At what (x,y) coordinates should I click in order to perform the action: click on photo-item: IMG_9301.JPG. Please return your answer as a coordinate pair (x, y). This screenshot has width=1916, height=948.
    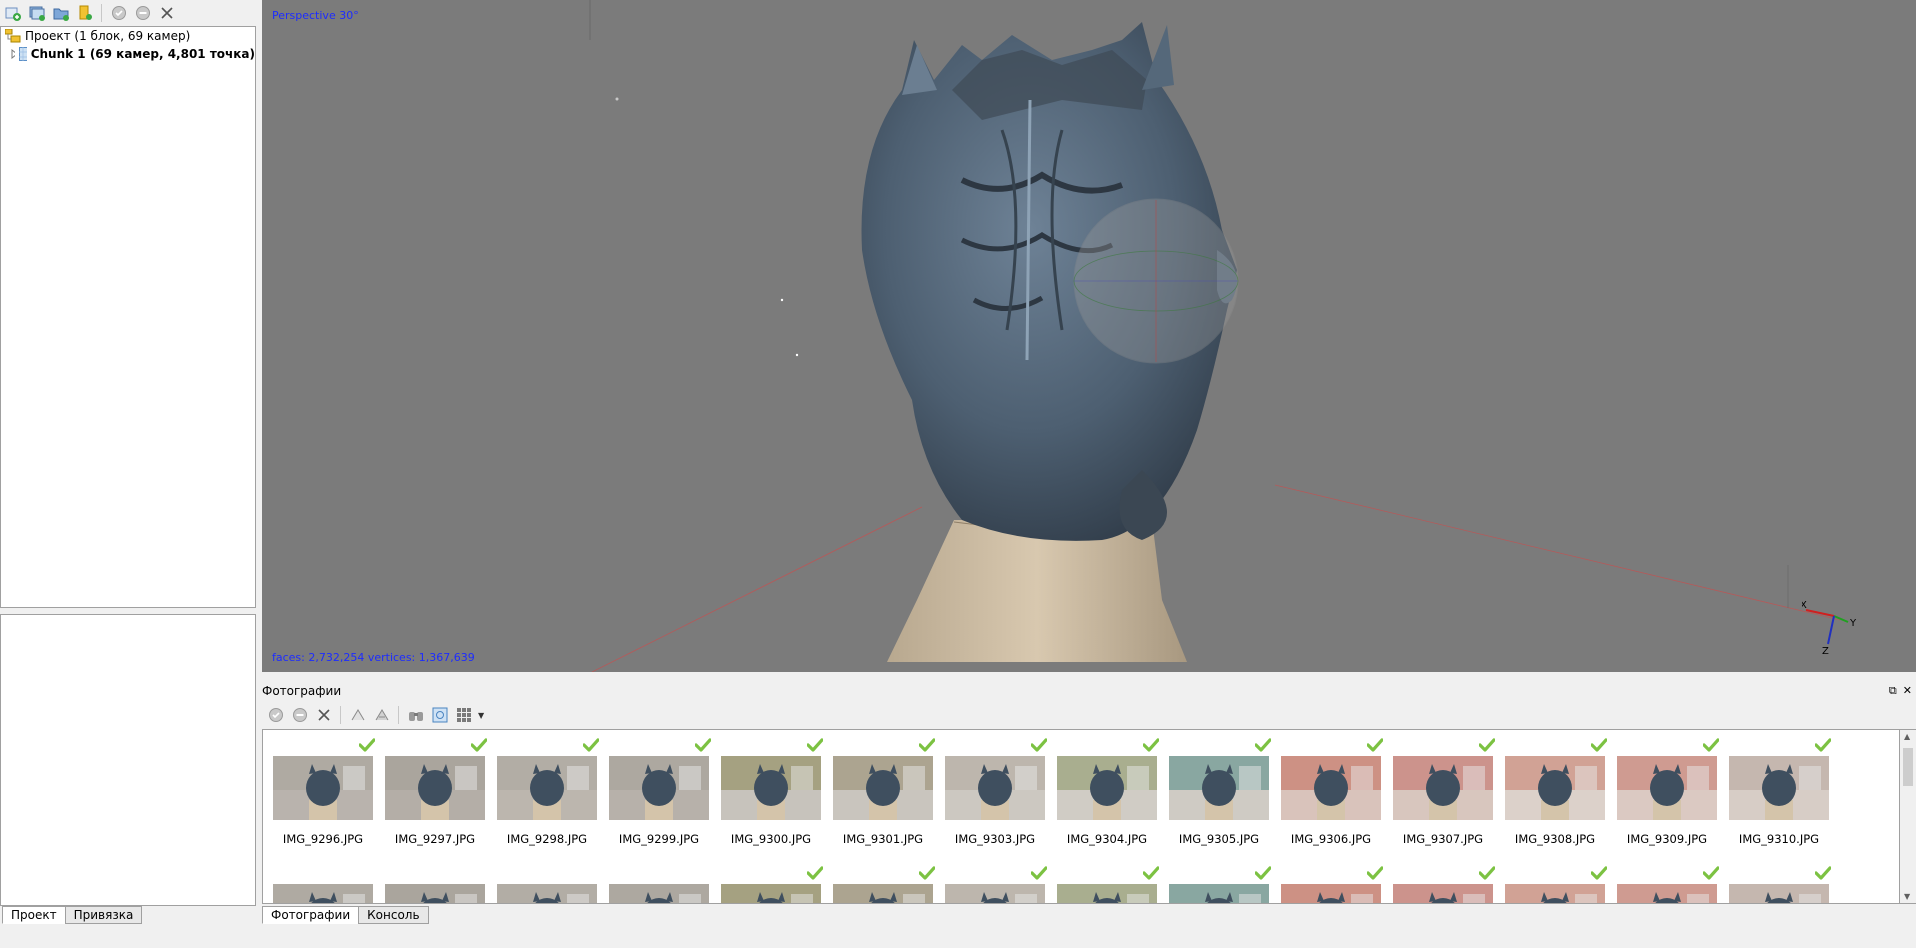
    Looking at the image, I should click on (879, 789).